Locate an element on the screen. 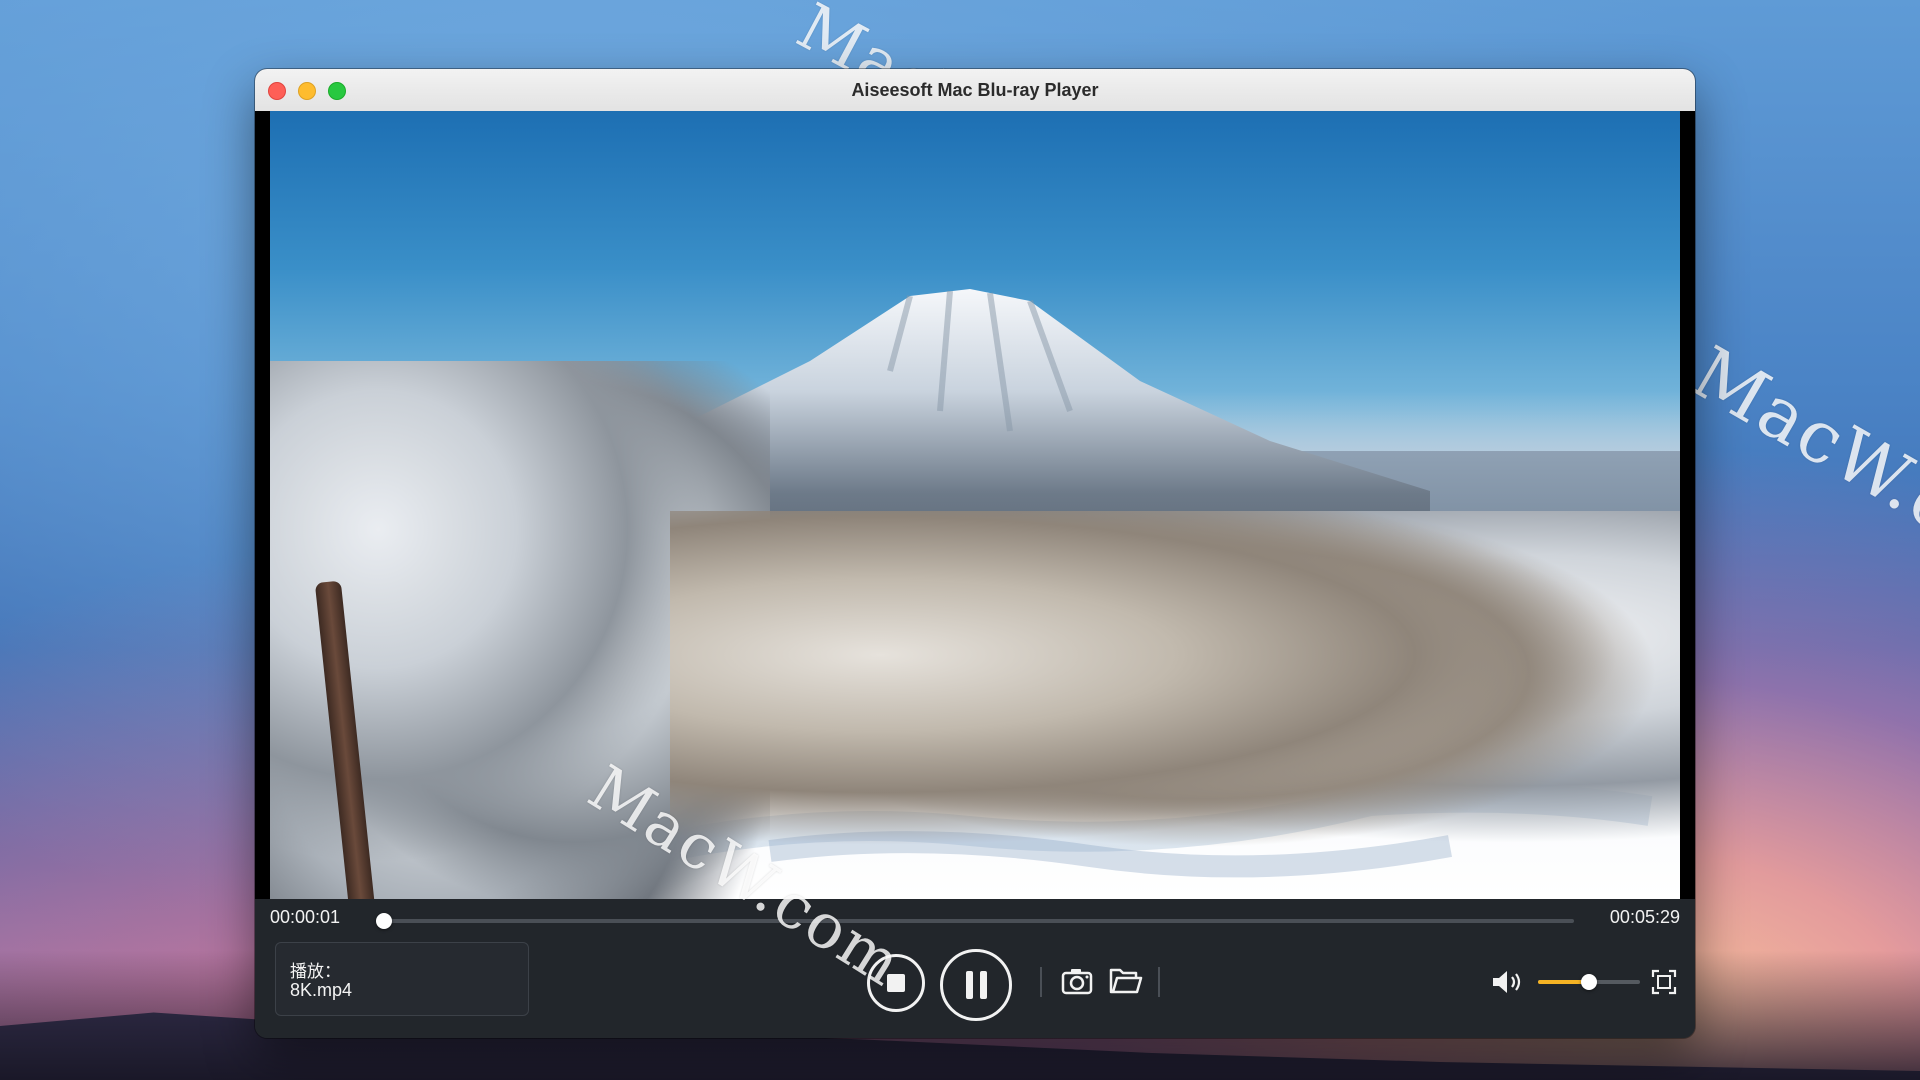  camera-icon is located at coordinates (1077, 982).